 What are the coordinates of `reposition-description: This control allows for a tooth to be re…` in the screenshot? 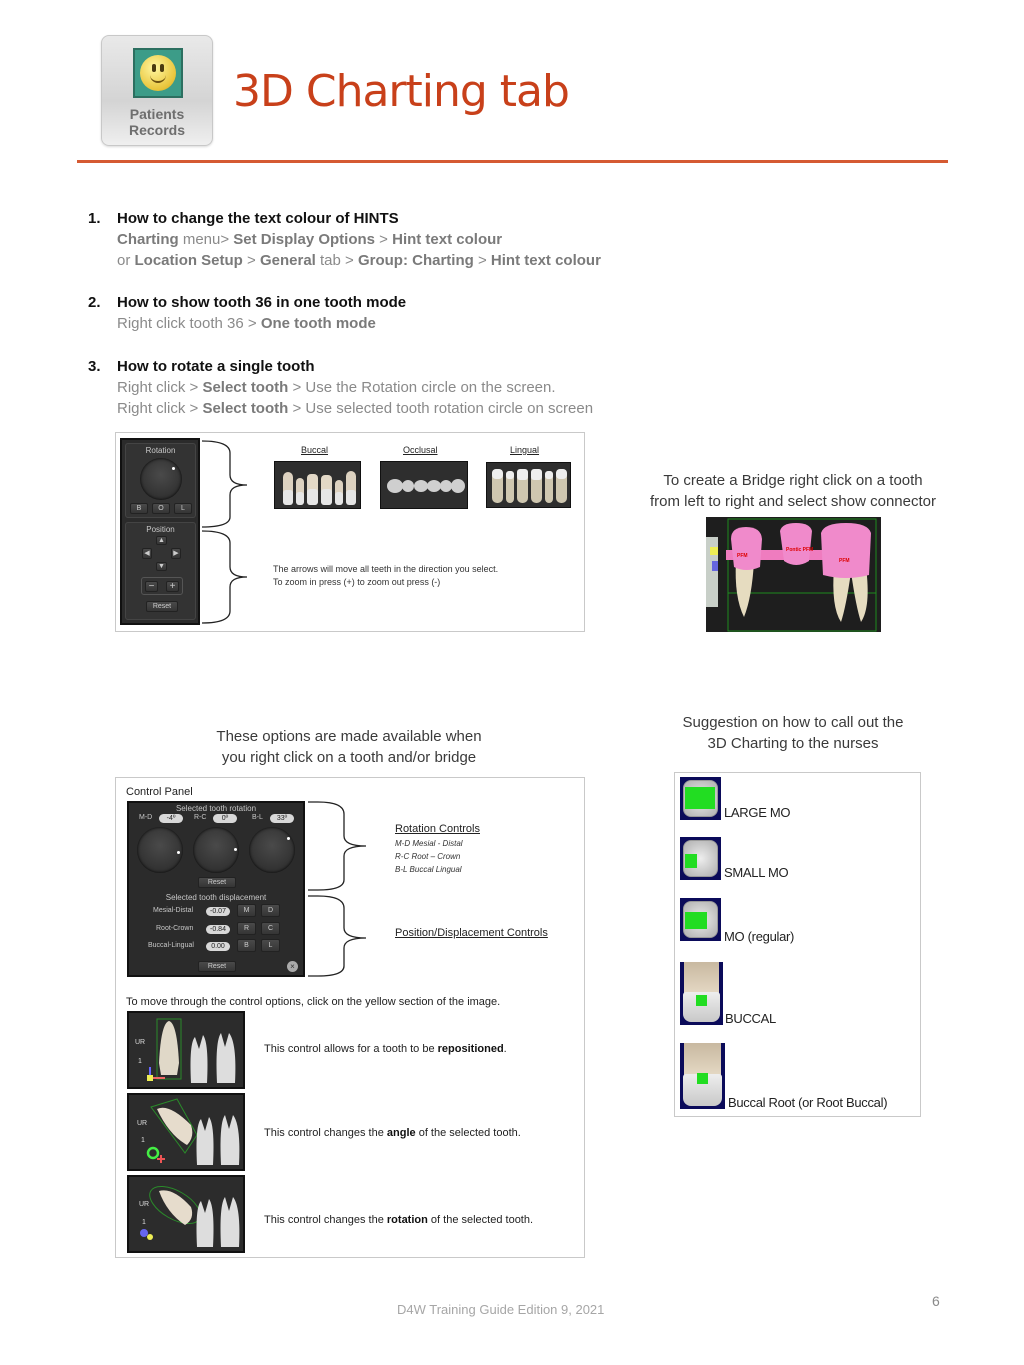 It's located at (385, 1049).